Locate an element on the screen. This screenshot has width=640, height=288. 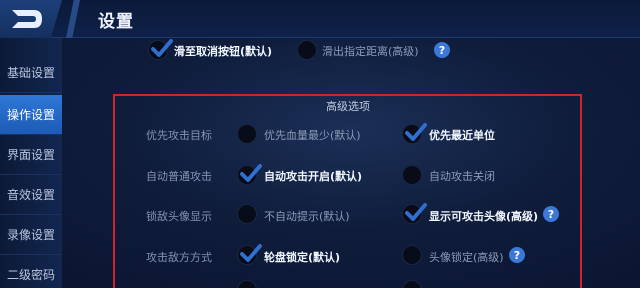
sidebar-item-sound: 音效设置 is located at coordinates (31, 195).